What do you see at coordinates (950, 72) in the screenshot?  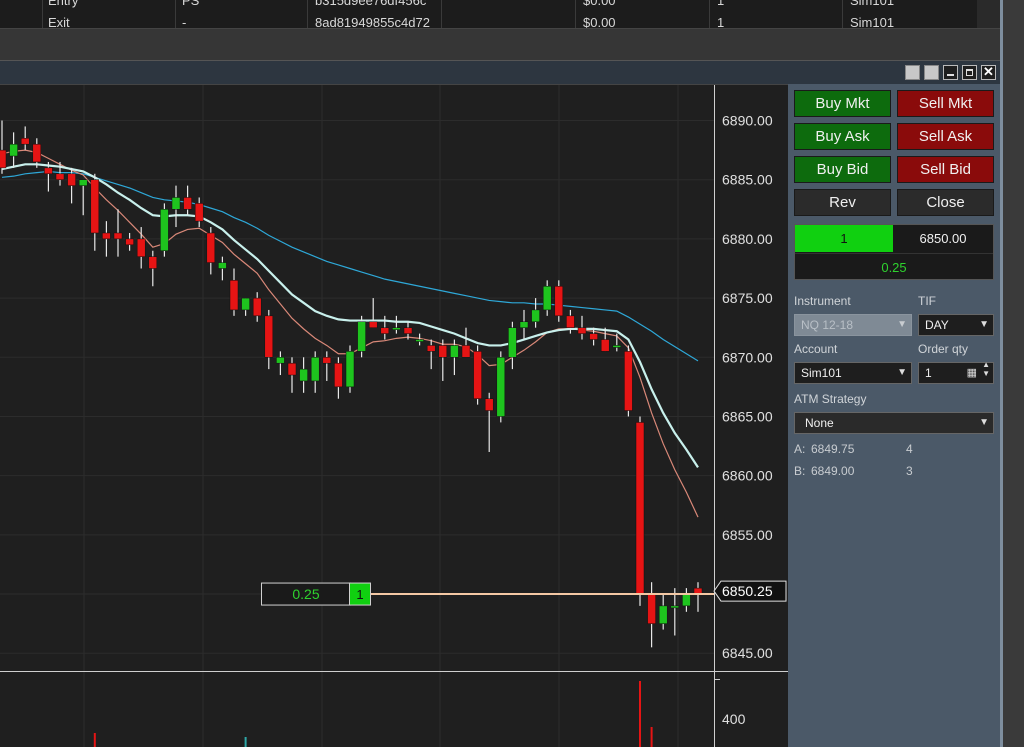 I see `minimize-icon` at bounding box center [950, 72].